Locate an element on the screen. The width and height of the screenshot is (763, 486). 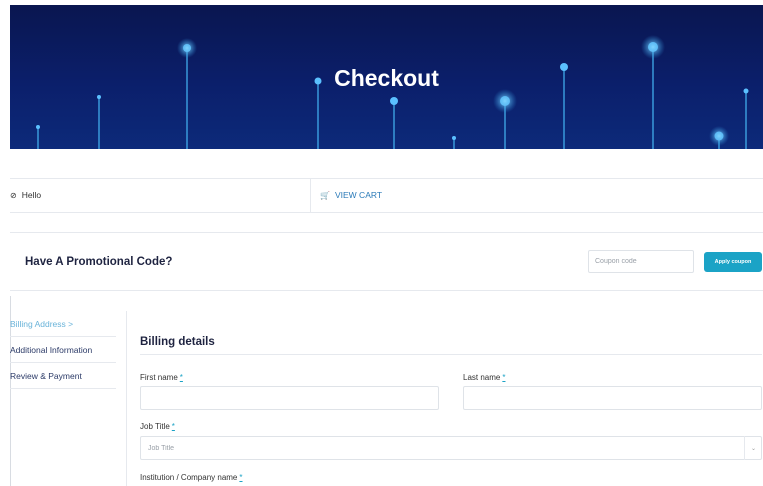
view-cart-label: VIEW CART is located at coordinates (358, 195).